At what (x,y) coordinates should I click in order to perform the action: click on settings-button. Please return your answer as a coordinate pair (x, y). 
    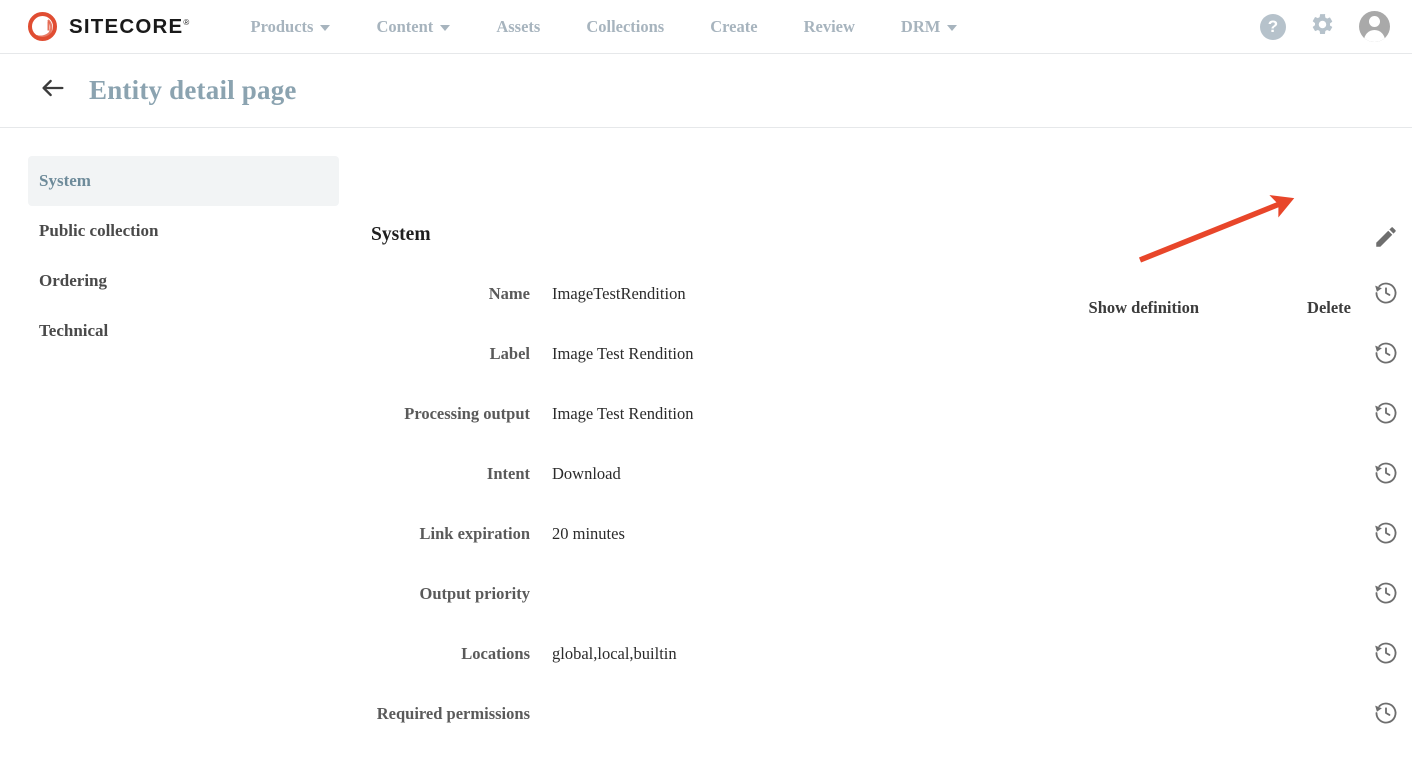
    Looking at the image, I should click on (1322, 27).